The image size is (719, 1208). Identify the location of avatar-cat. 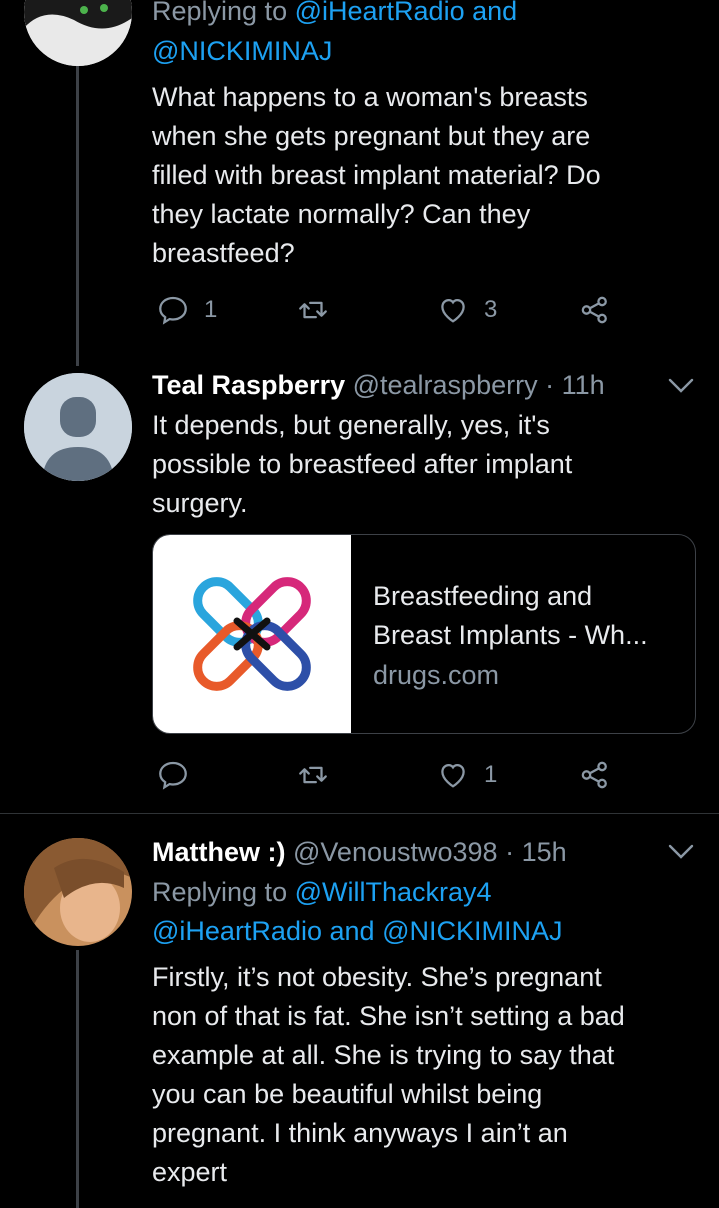
(78, 33).